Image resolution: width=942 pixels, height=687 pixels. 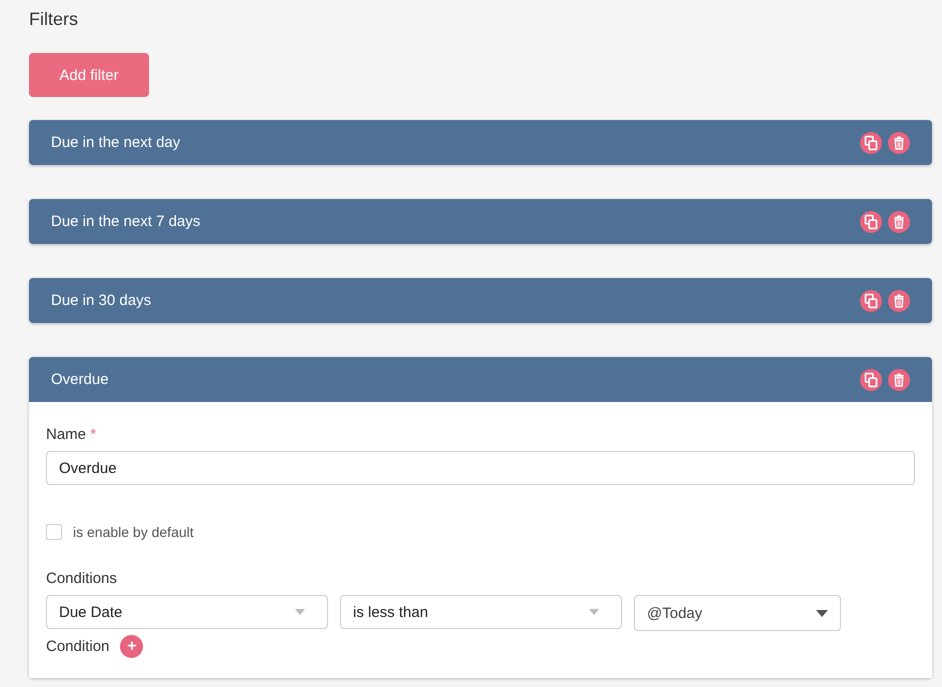 What do you see at coordinates (66, 434) in the screenshot?
I see `field-label: Name` at bounding box center [66, 434].